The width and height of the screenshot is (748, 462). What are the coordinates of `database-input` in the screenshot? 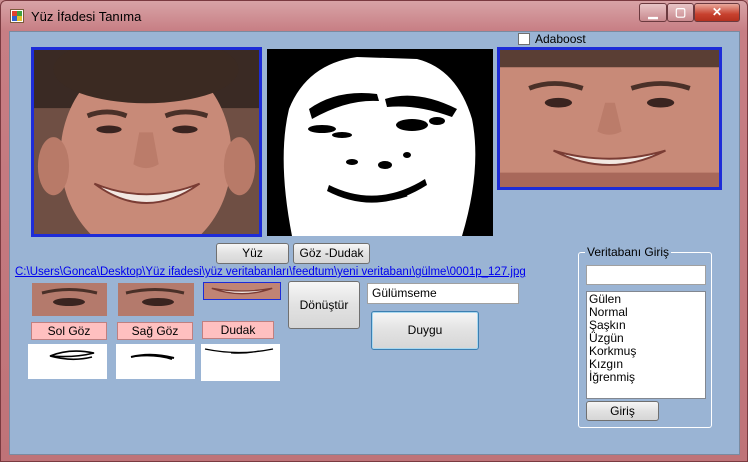 It's located at (646, 275).